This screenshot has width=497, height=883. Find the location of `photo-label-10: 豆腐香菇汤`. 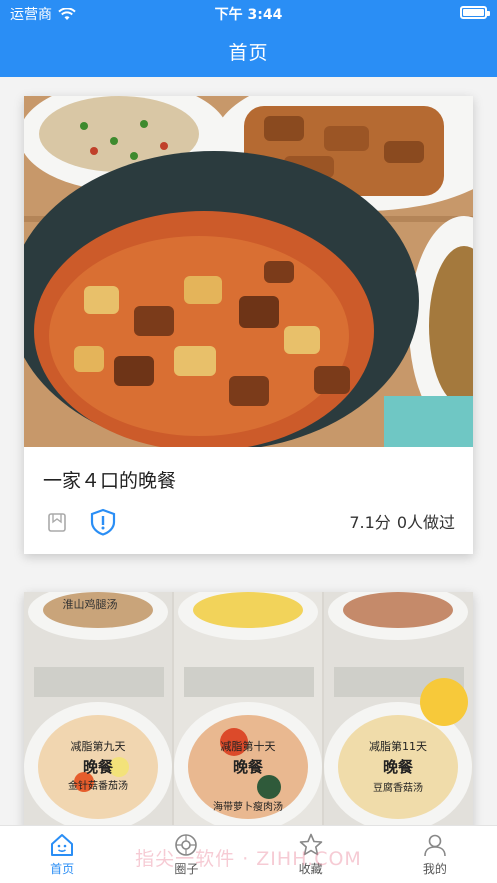

photo-label-10: 豆腐香菇汤 is located at coordinates (398, 787).